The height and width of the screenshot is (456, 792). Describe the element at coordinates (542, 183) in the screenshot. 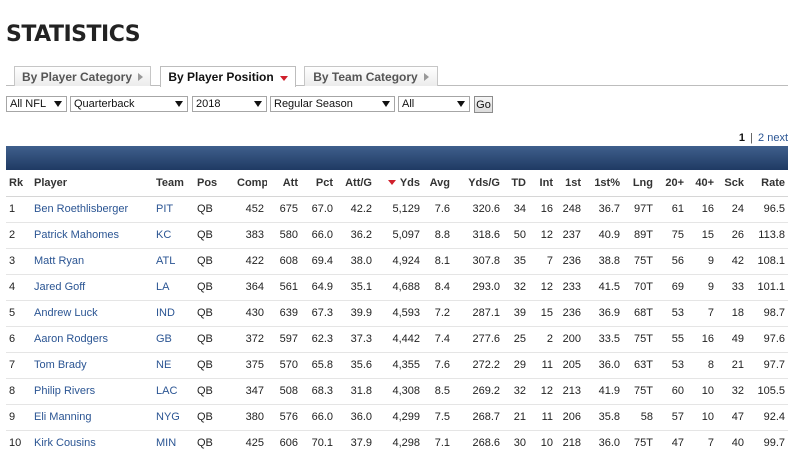

I see `column-header-int: Int` at that location.